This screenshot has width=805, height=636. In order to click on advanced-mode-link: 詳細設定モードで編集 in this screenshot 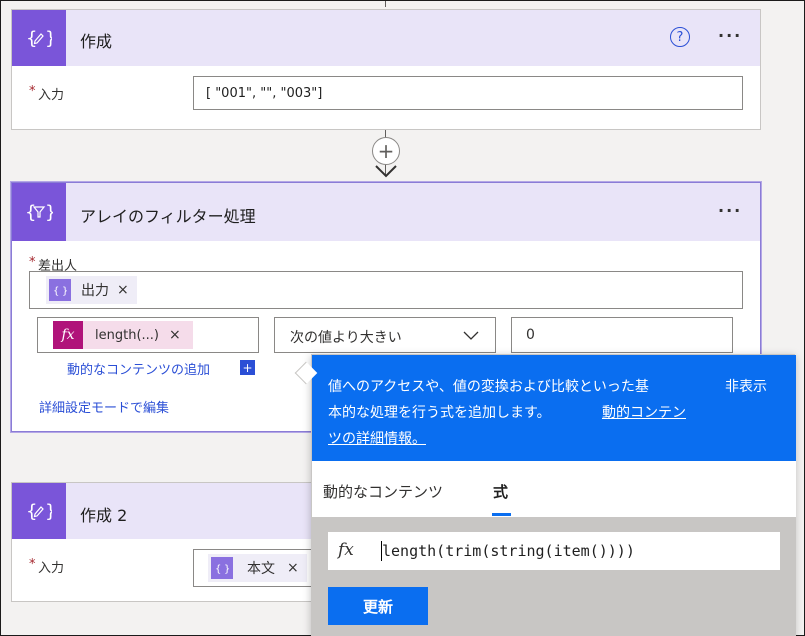, I will do `click(104, 406)`.